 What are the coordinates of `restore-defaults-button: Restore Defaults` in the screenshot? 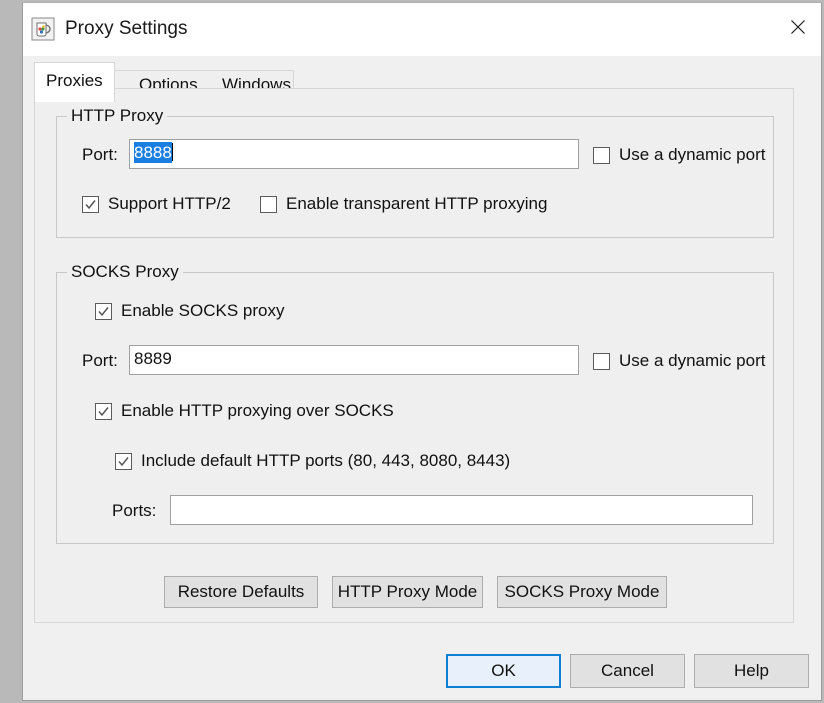 It's located at (241, 592).